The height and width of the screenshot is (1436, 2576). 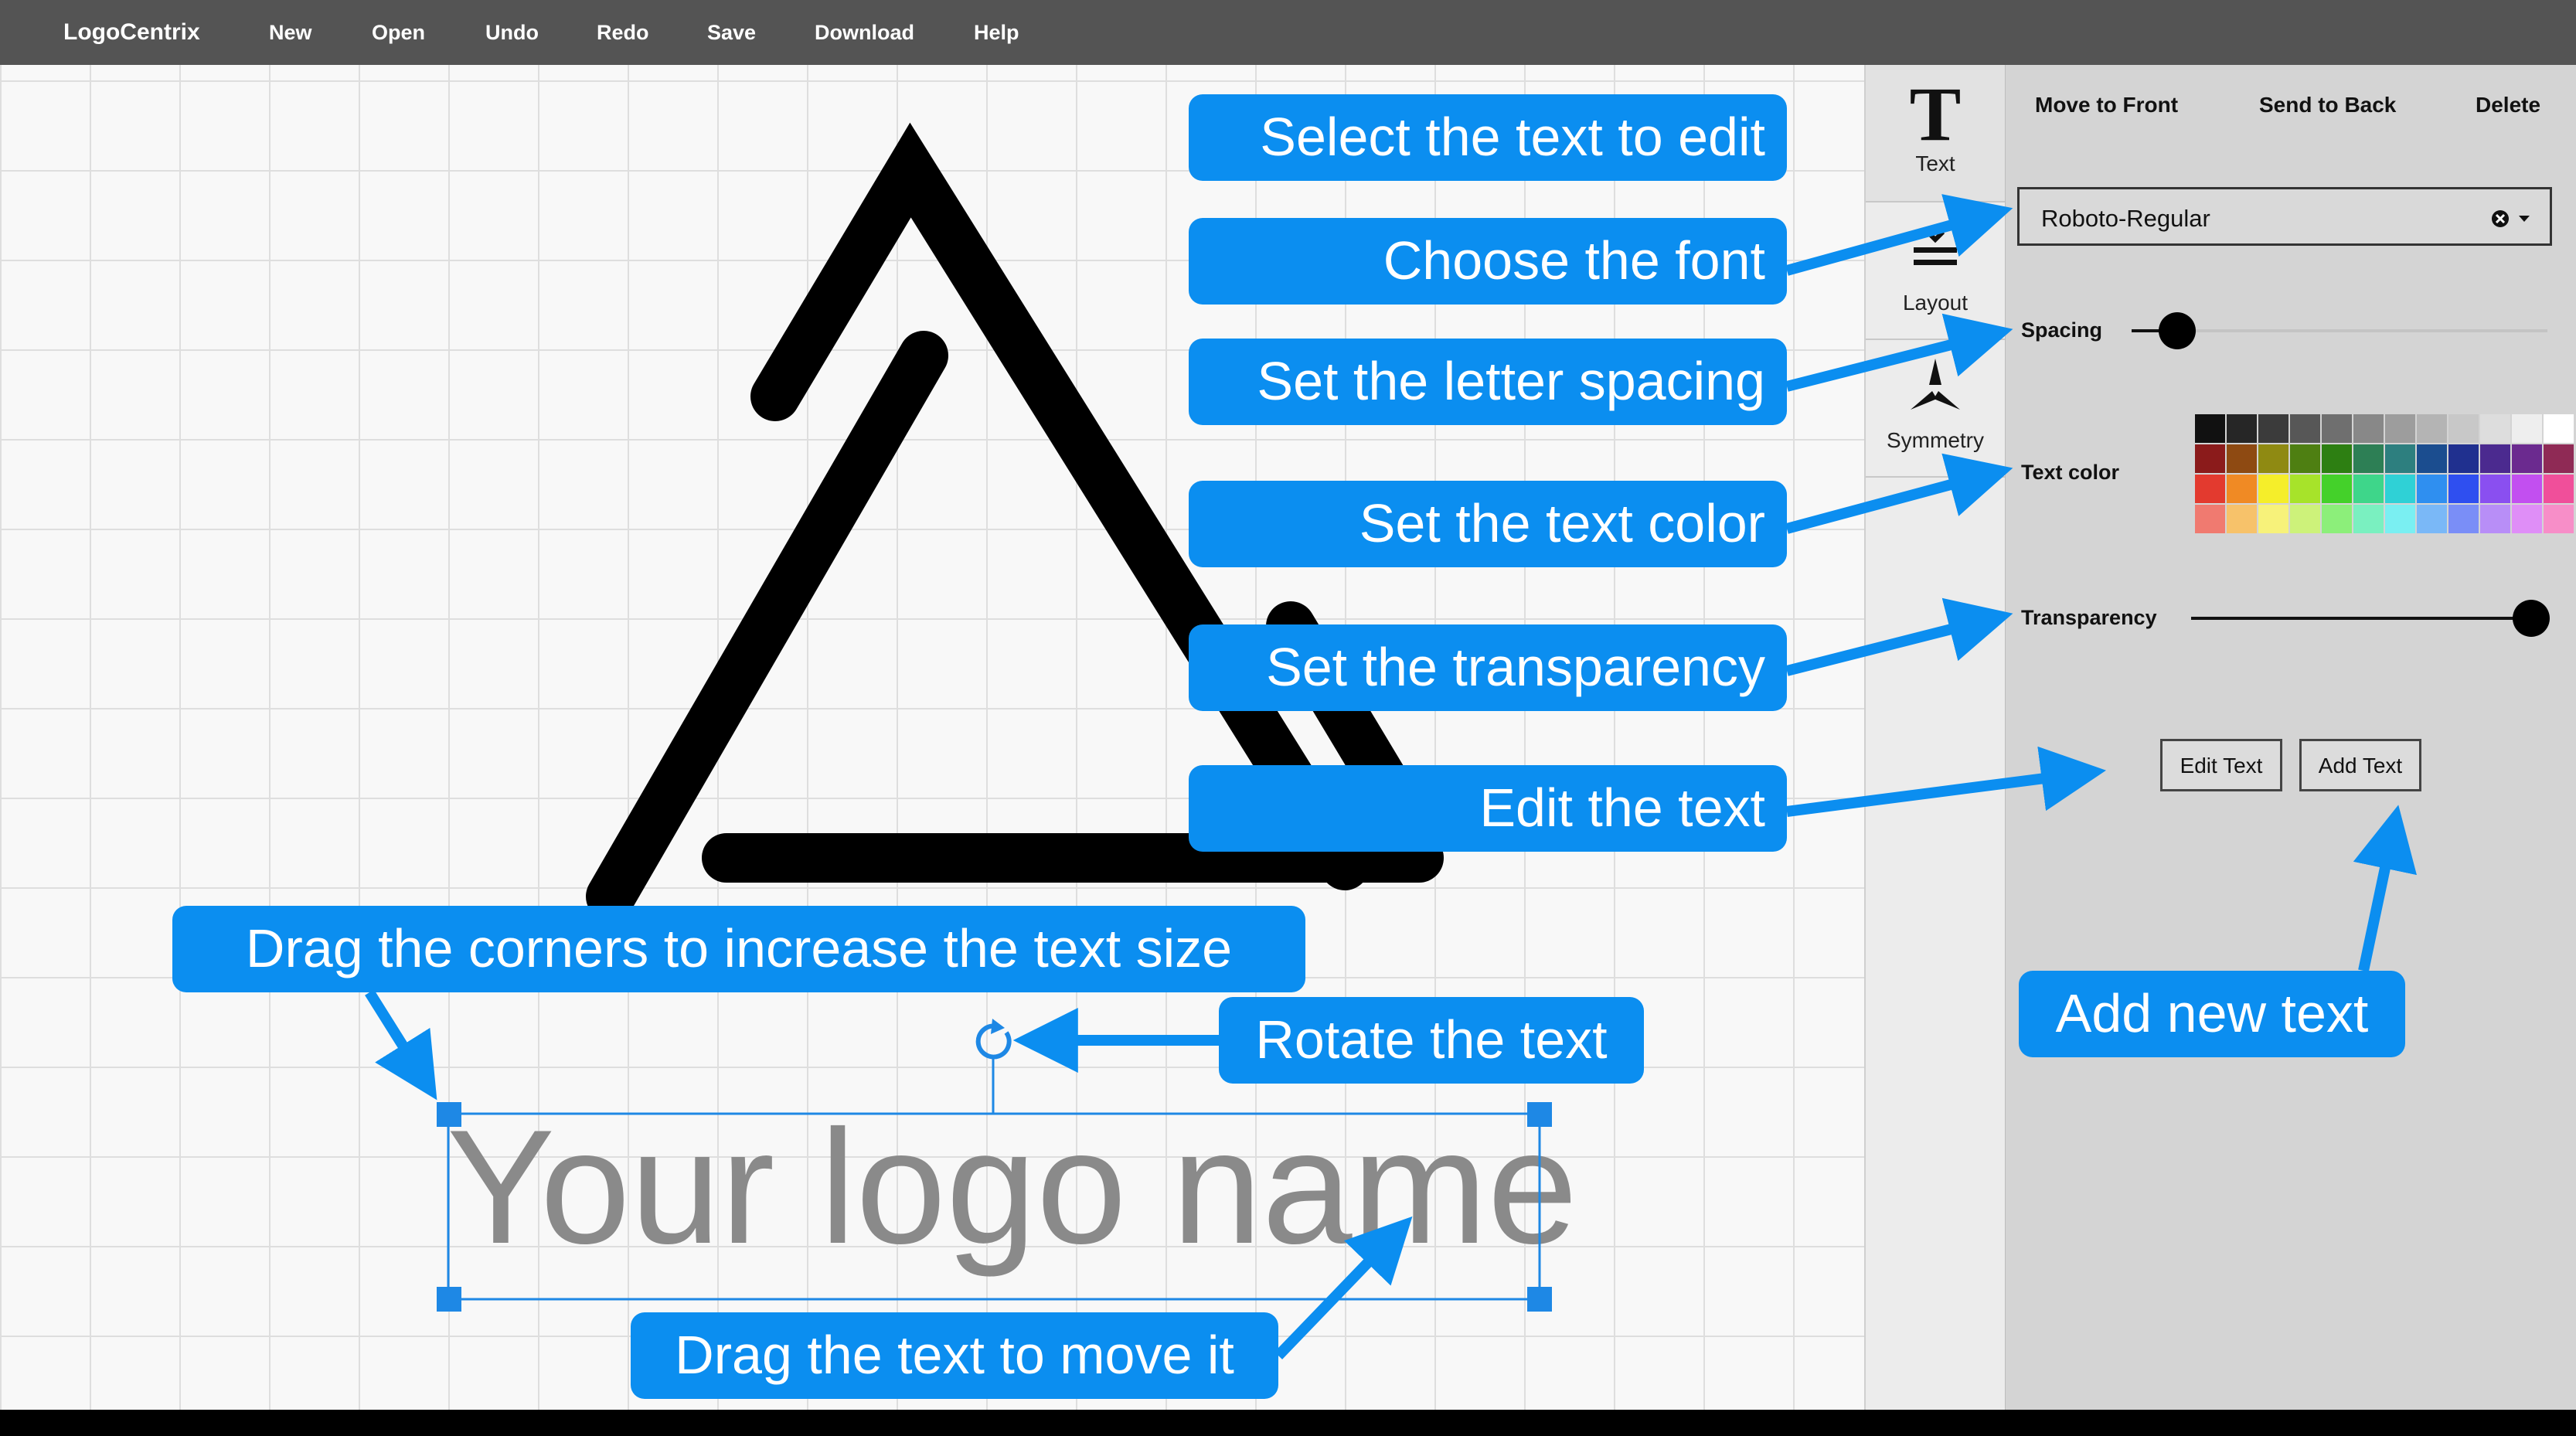 What do you see at coordinates (2531, 618) in the screenshot?
I see `transparency-slider-knob` at bounding box center [2531, 618].